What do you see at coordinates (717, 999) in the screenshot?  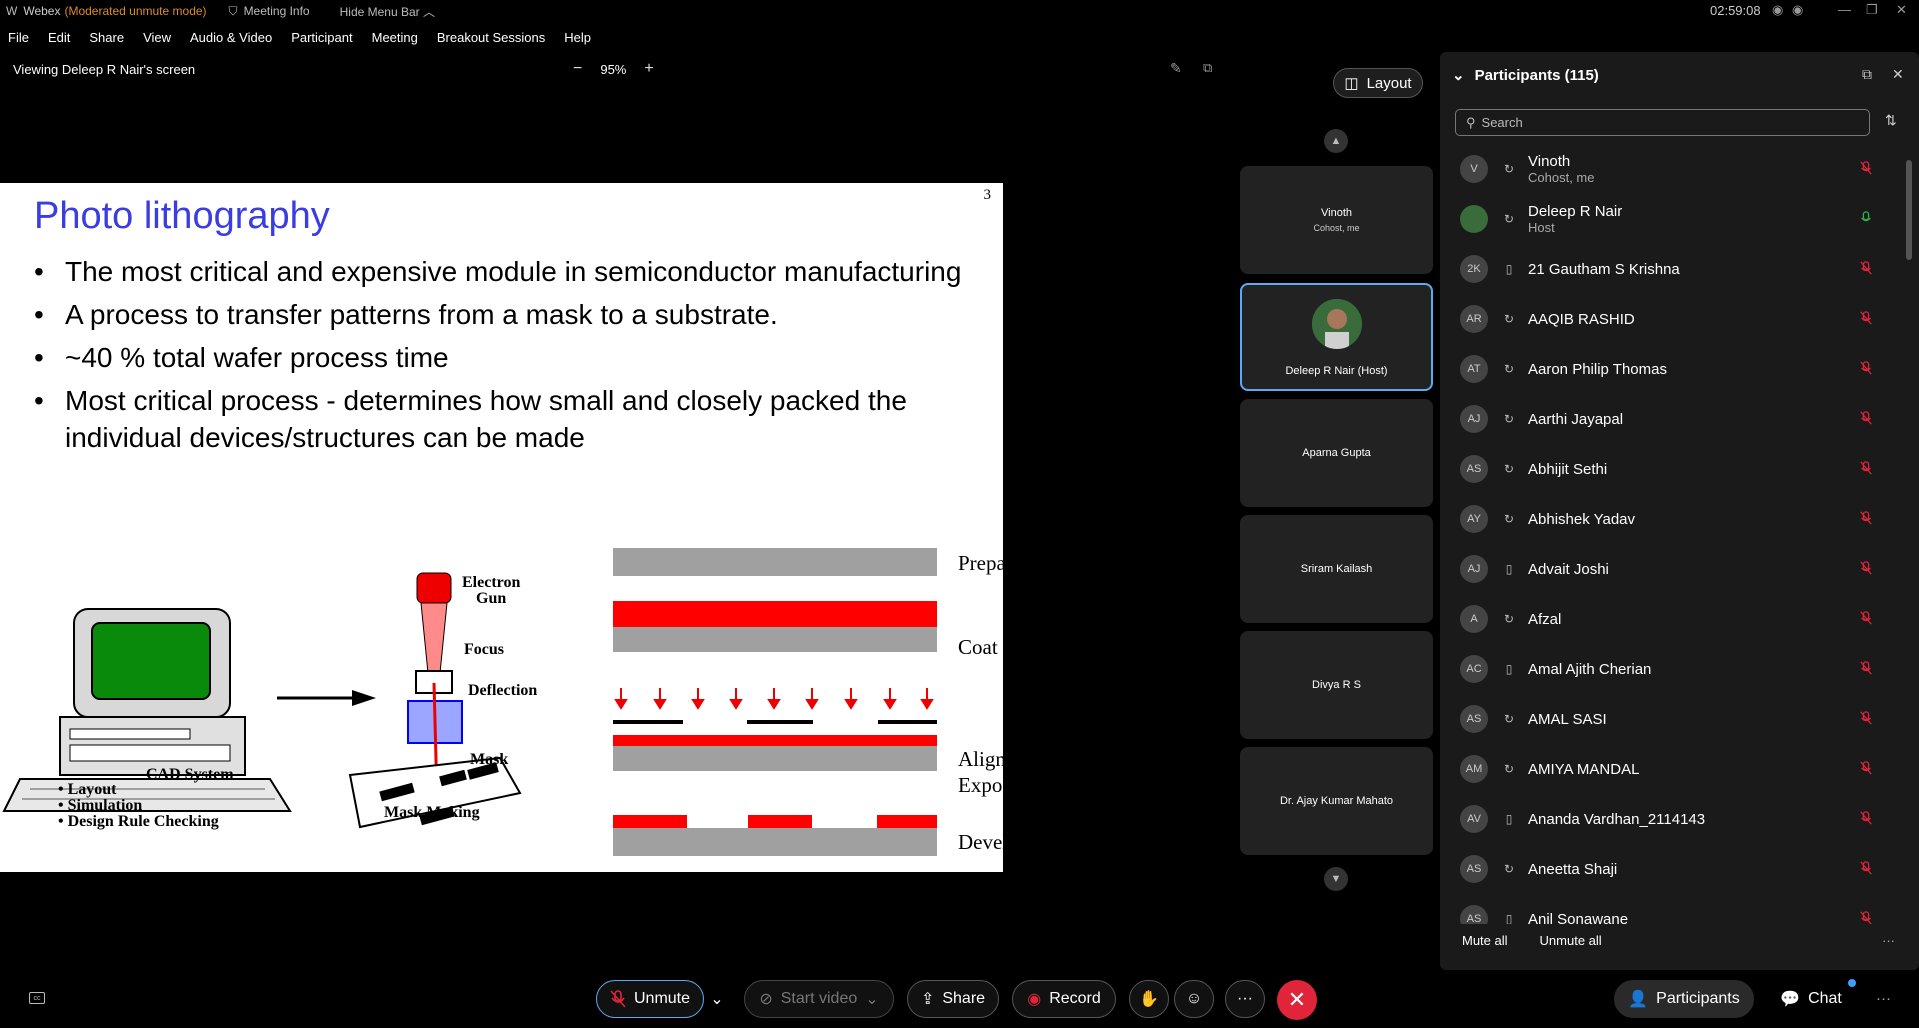 I see `audio-options-button: ⌄` at bounding box center [717, 999].